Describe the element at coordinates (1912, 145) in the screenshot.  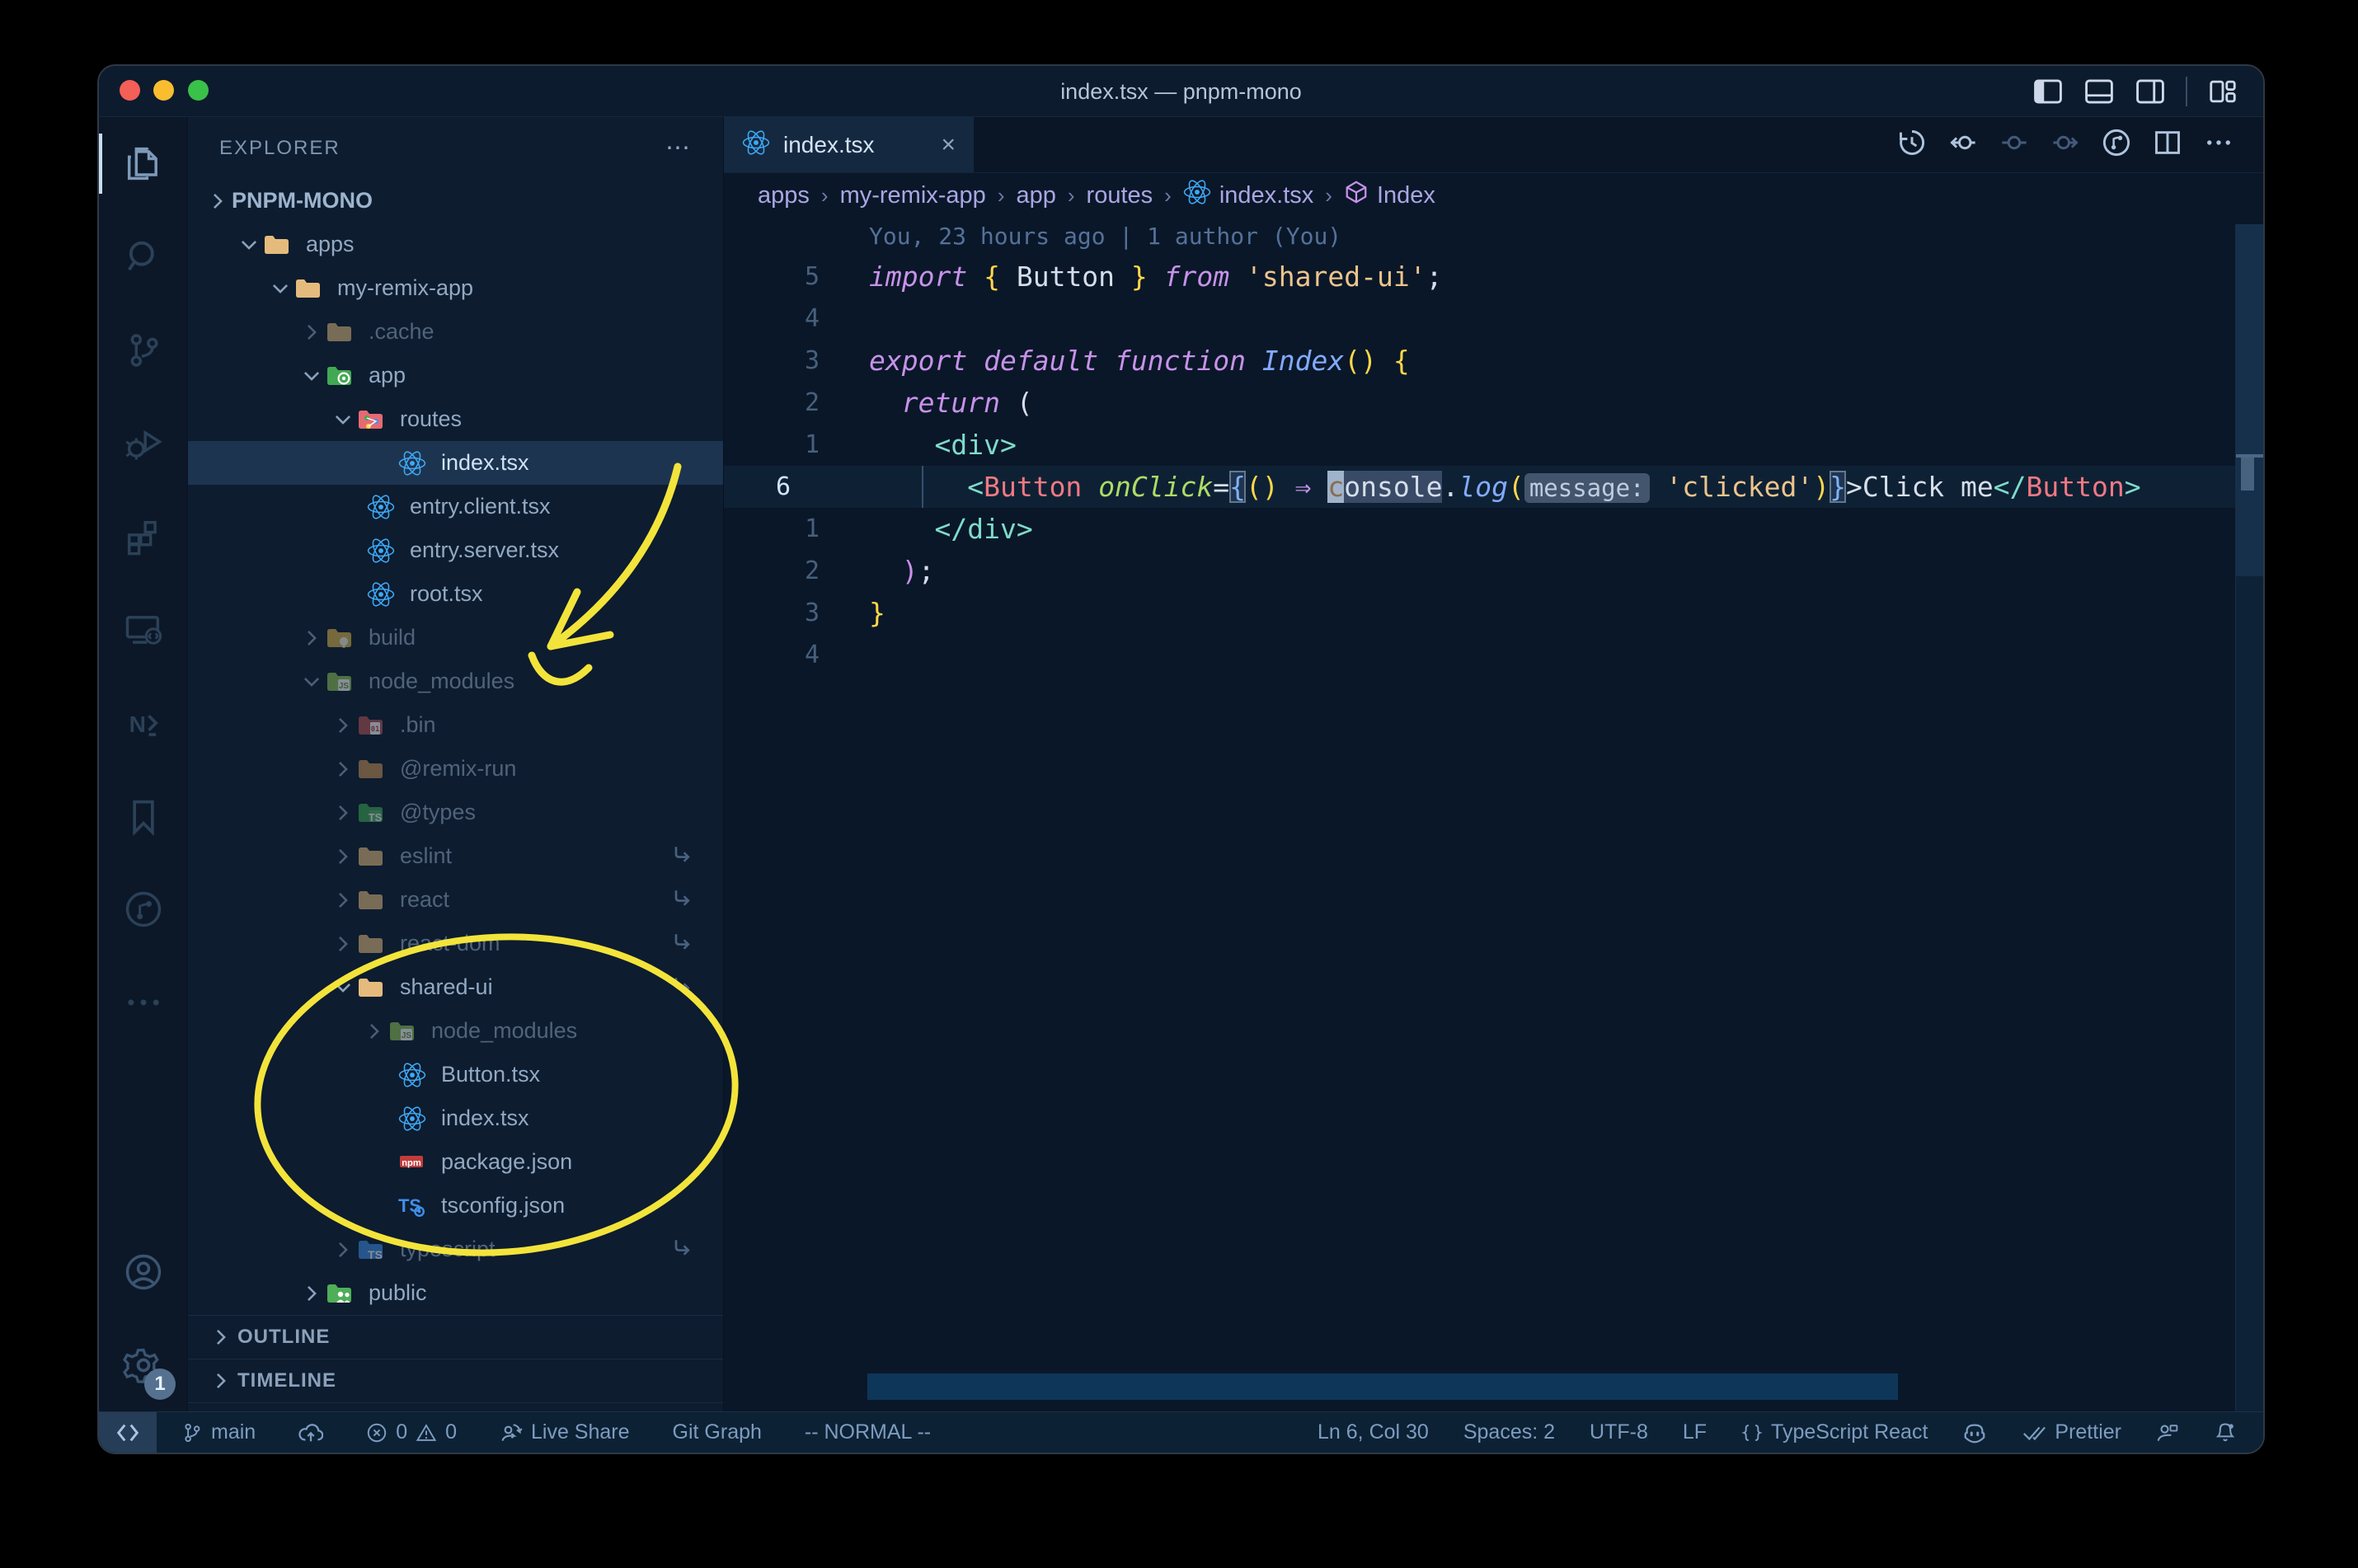
I see `timeline-history-icon` at that location.